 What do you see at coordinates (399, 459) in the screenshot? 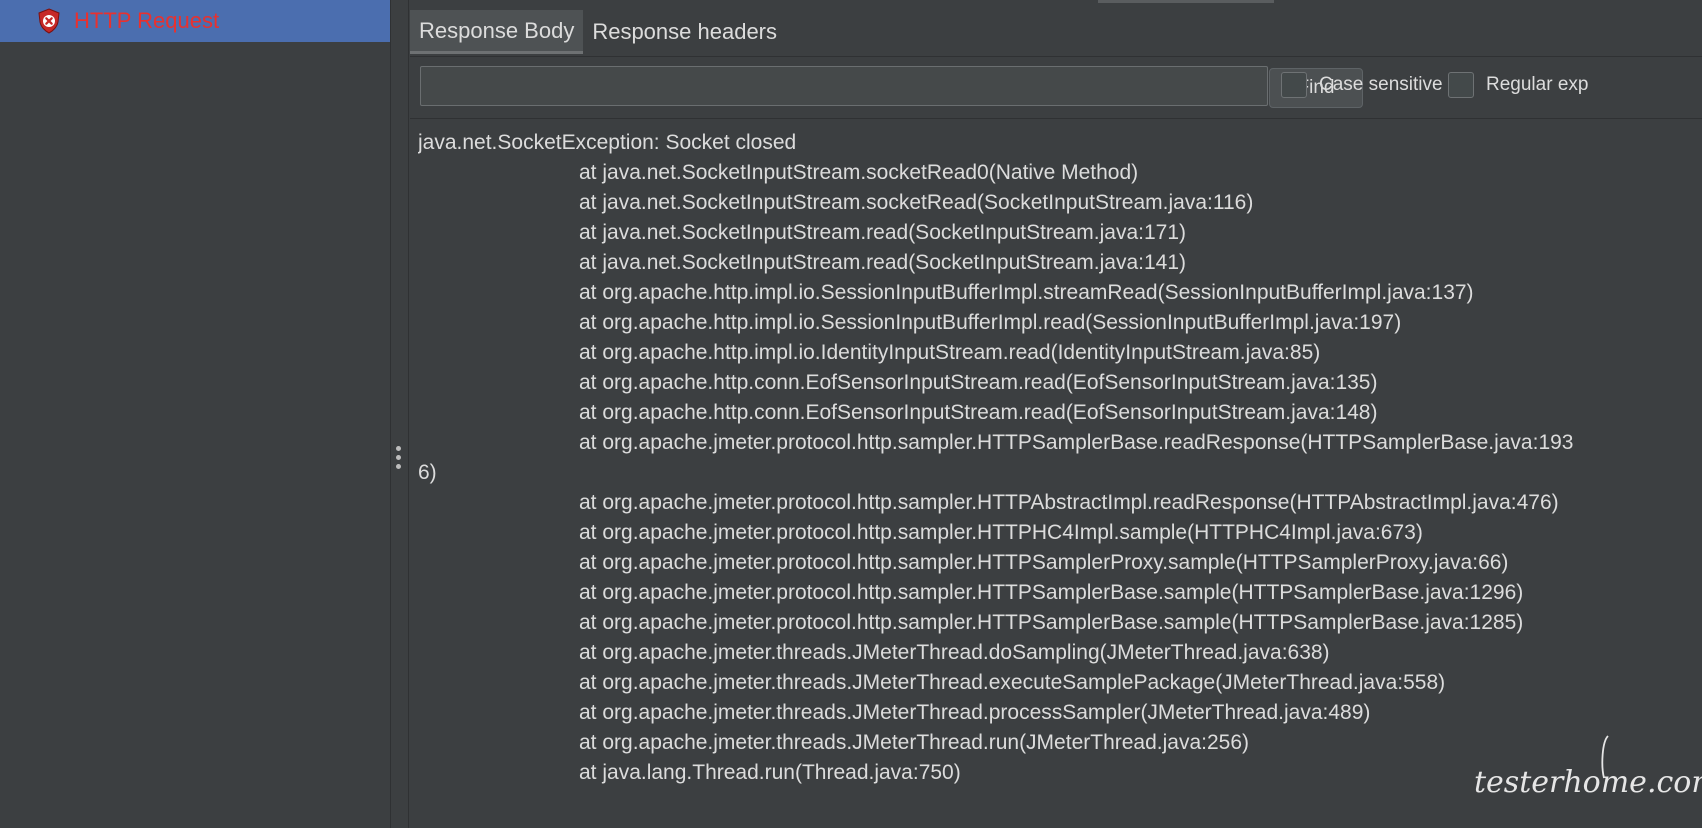
I see `split-pane-grip-icon` at bounding box center [399, 459].